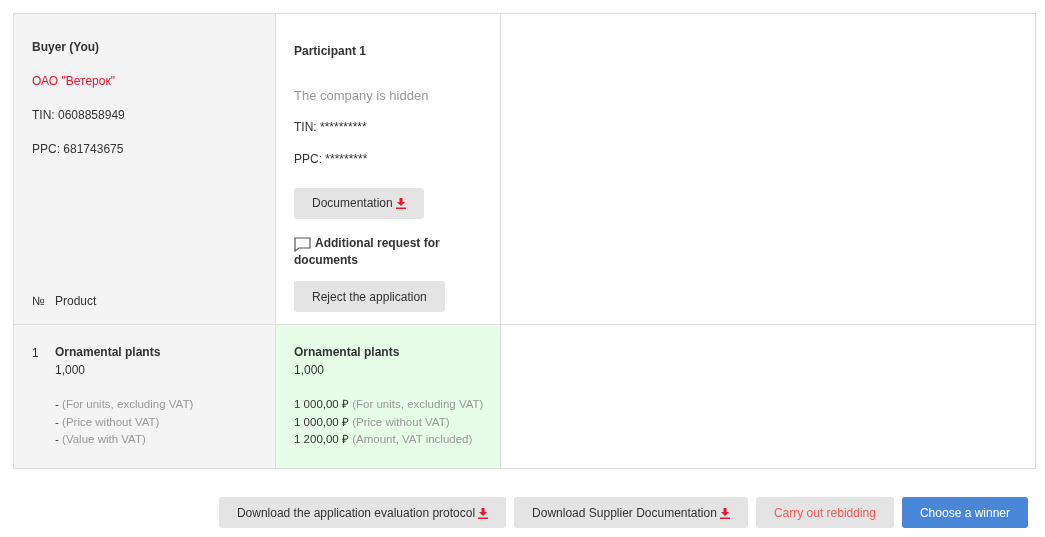 This screenshot has height=537, width=1045. I want to click on company-name: The company is hidden, so click(362, 96).